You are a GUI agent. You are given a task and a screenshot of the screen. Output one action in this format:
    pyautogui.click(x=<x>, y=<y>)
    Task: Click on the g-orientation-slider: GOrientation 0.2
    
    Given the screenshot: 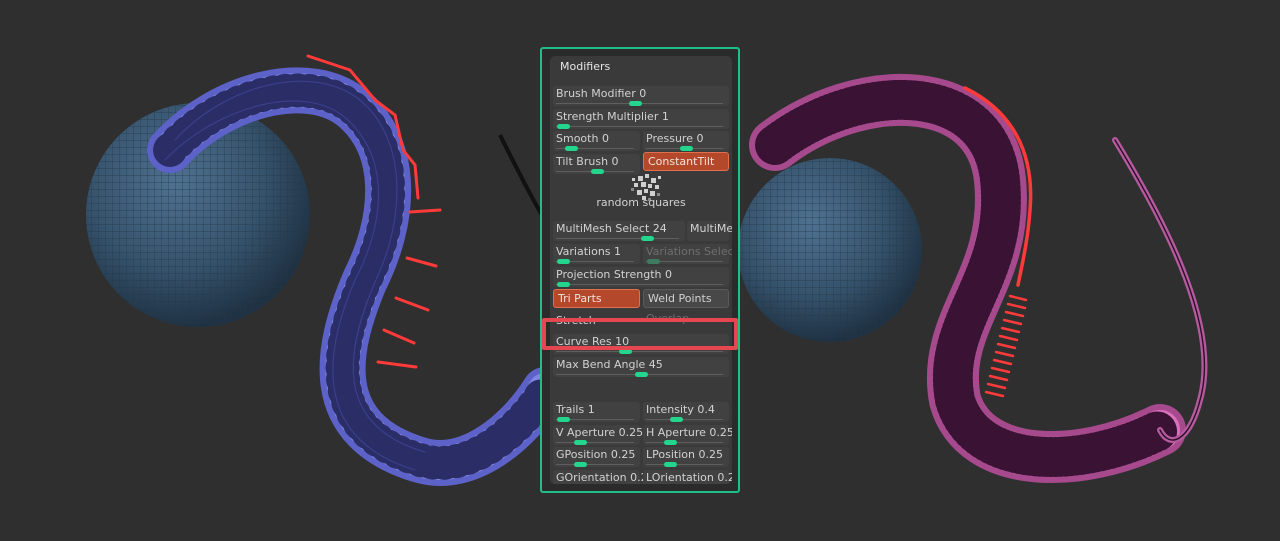 What is the action you would take?
    pyautogui.click(x=600, y=477)
    